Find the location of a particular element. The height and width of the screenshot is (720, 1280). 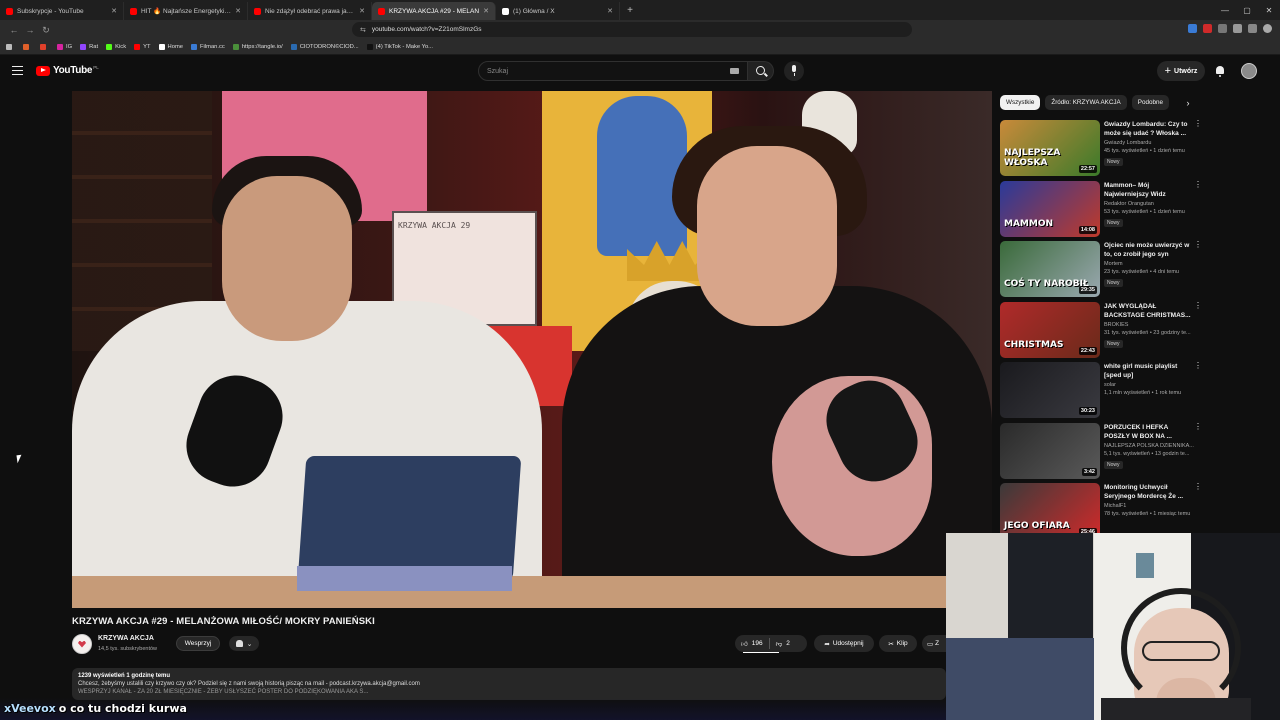

recommended-meta: 23 tys. wyświetleń • 4 dni temu is located at coordinates (1141, 272).